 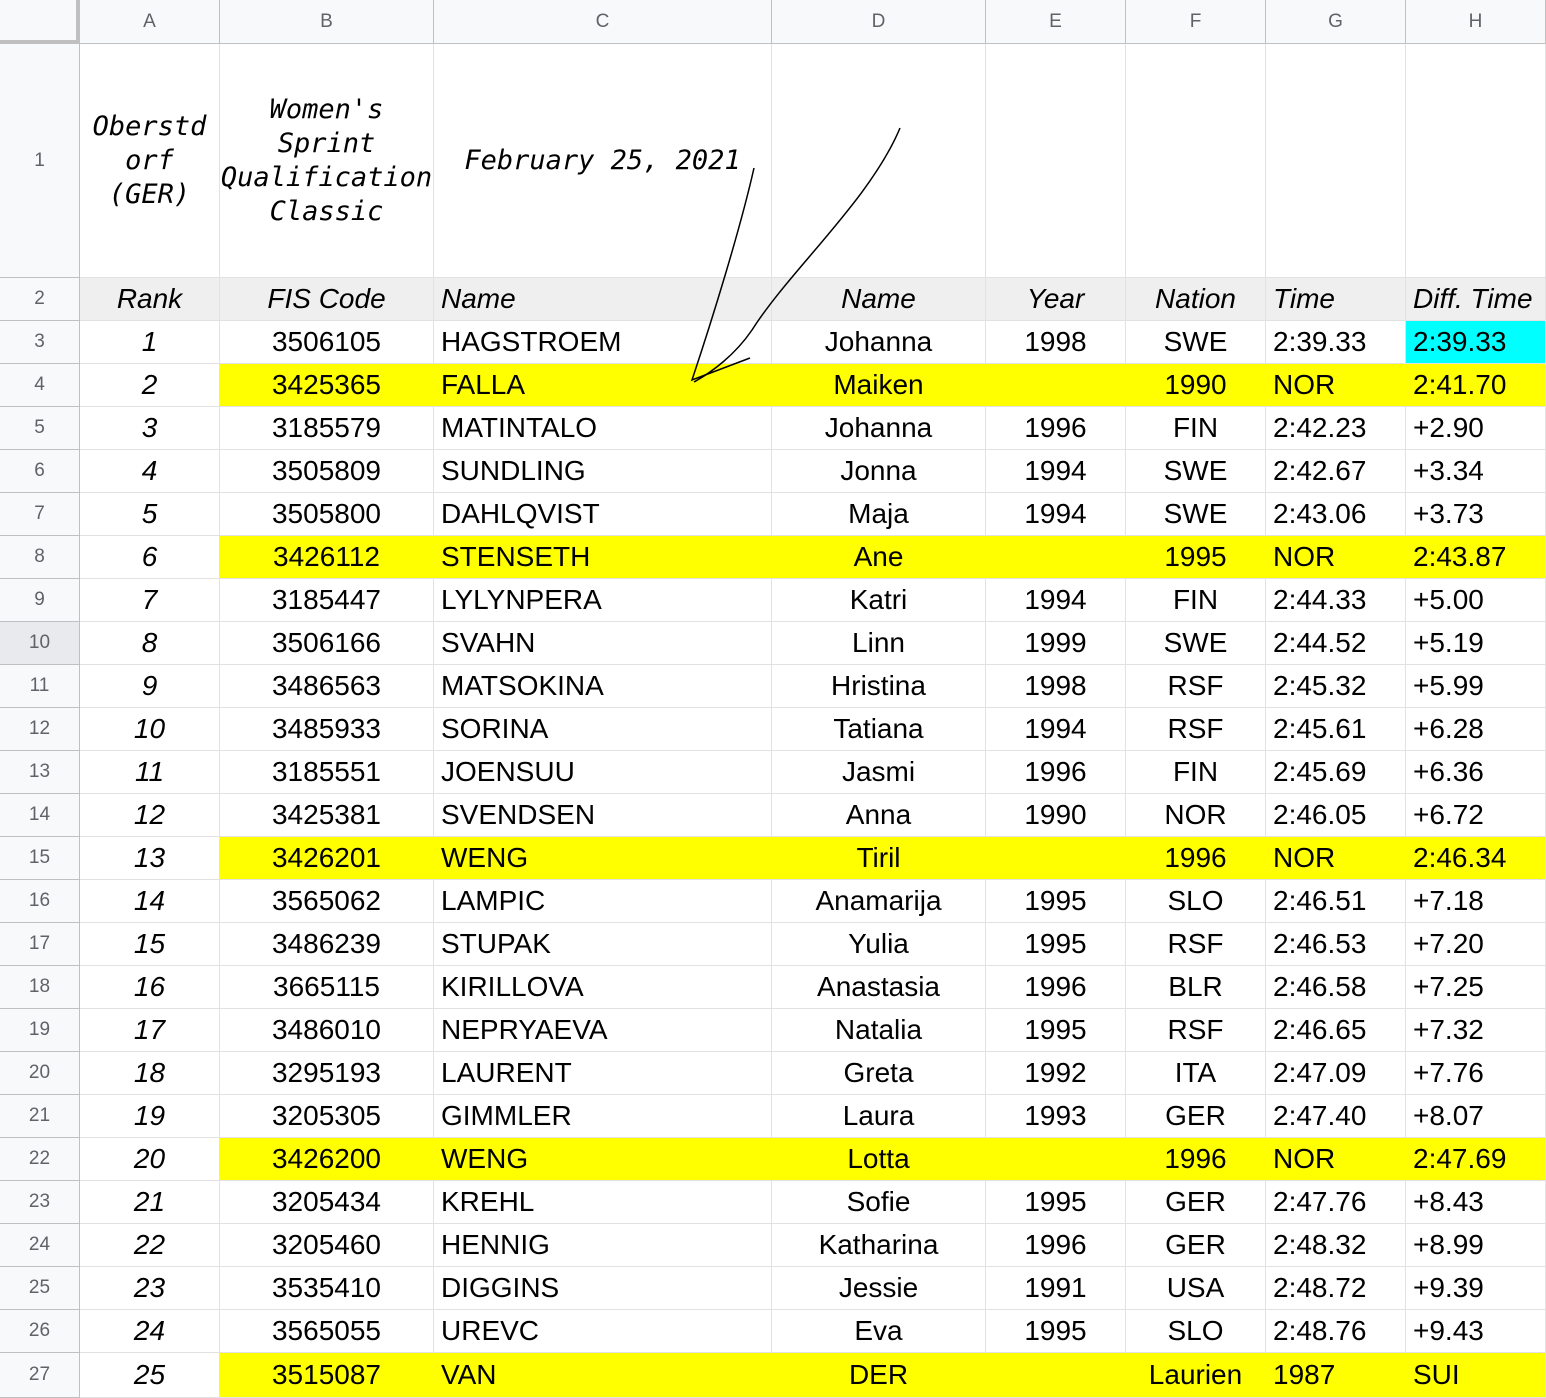 I want to click on data-cell: 15, so click(x=150, y=944).